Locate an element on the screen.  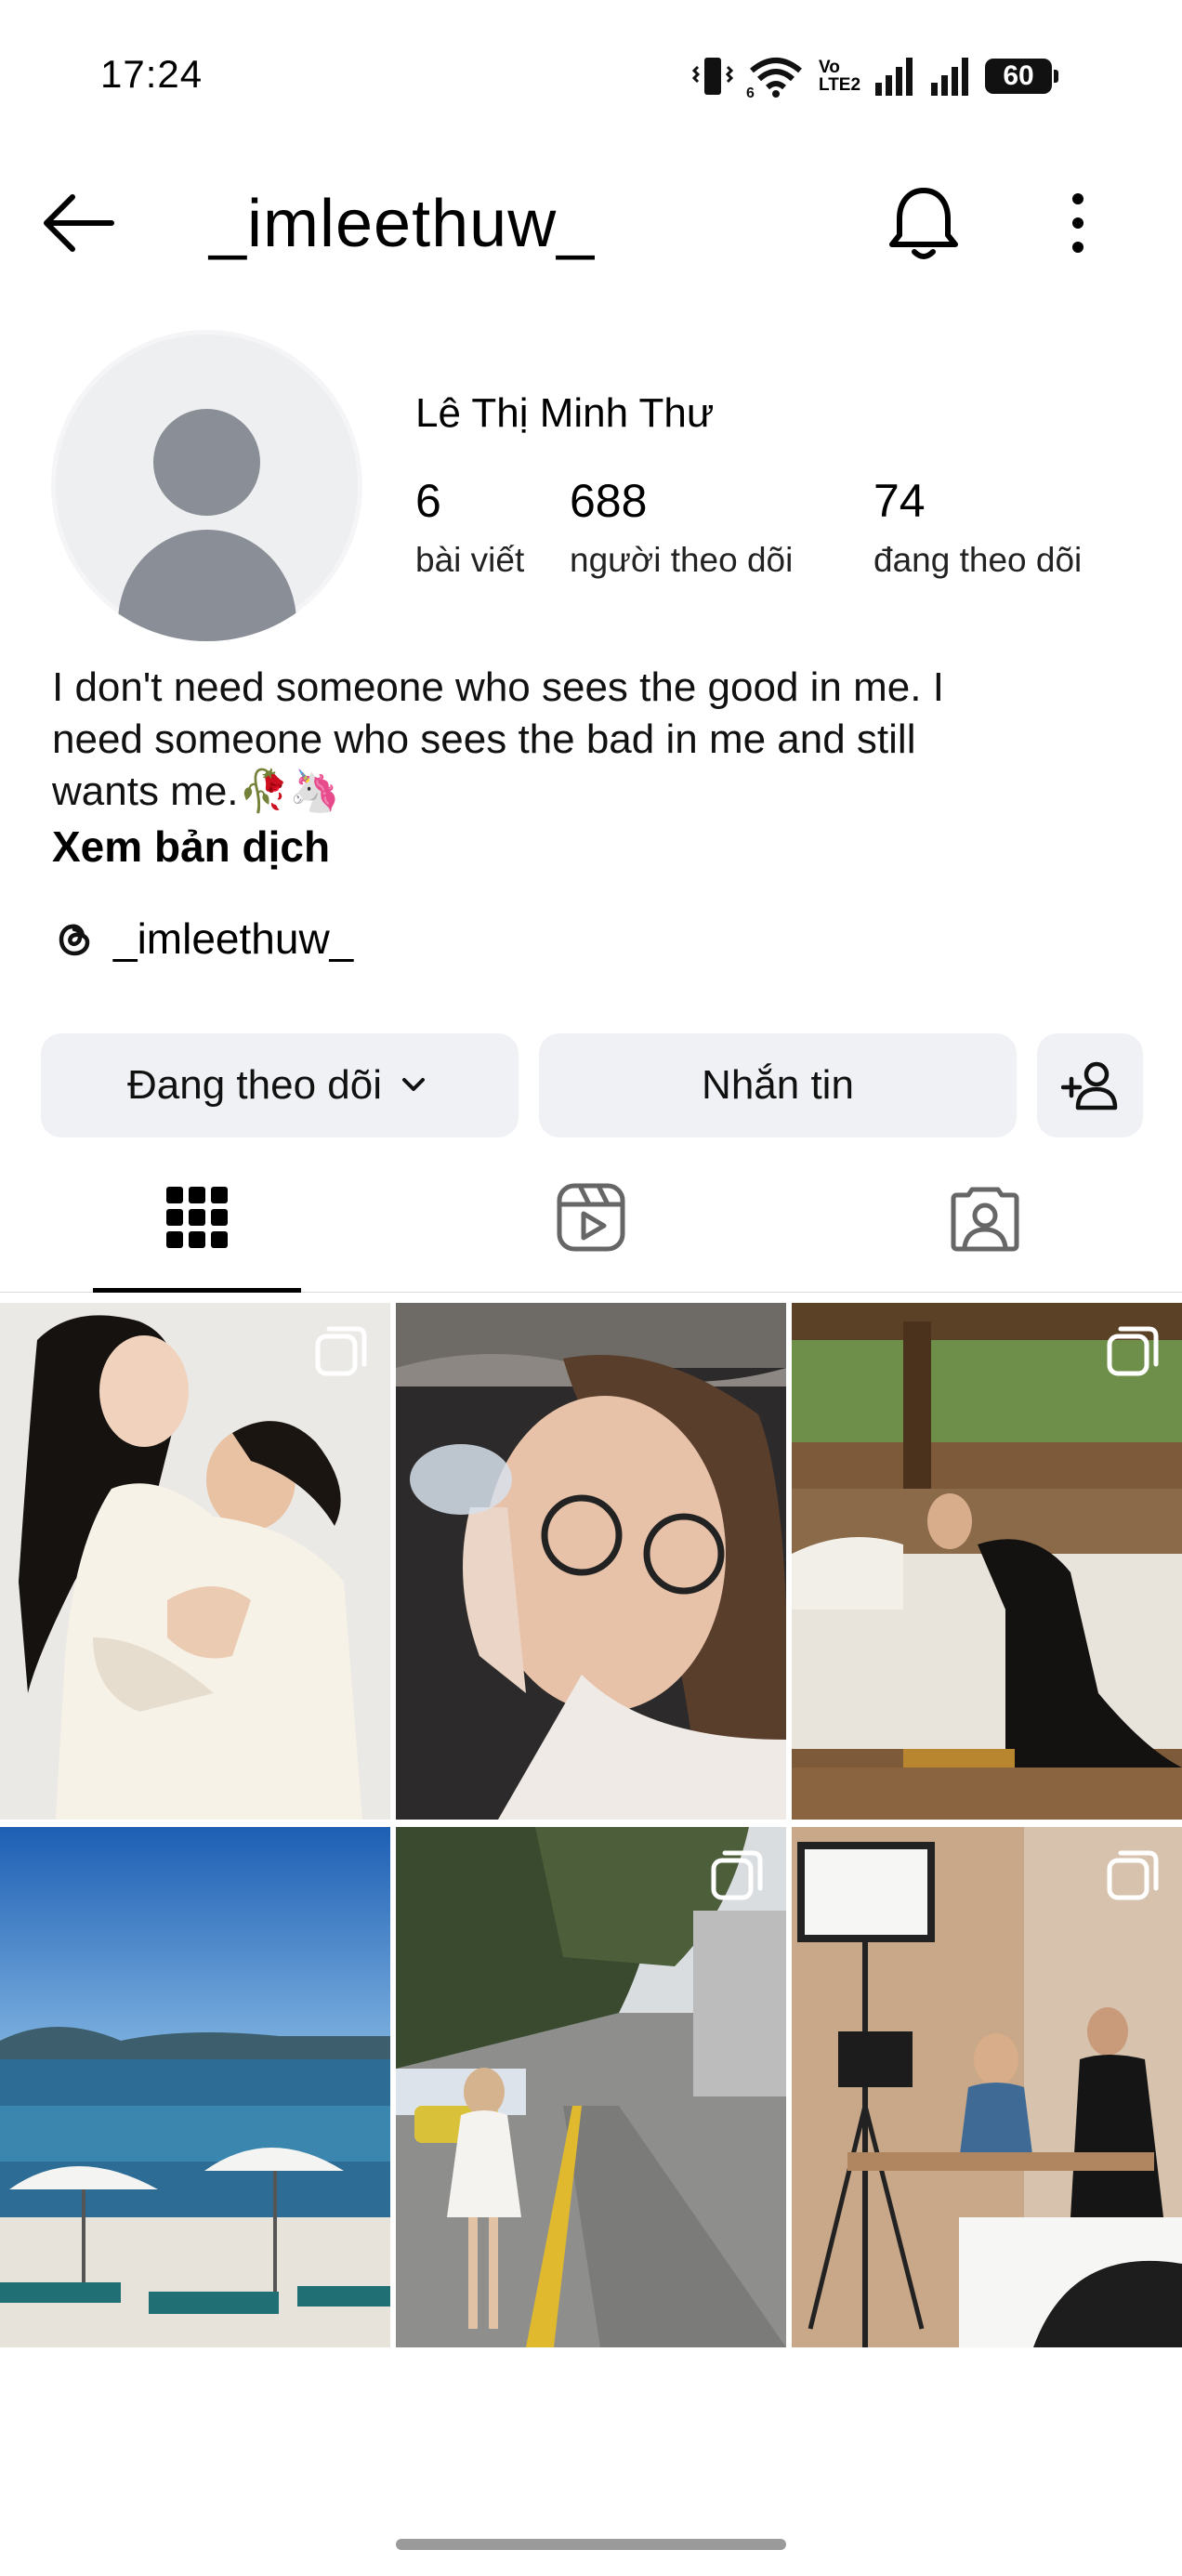
message-button-label: Nhắn tin is located at coordinates (778, 1085).